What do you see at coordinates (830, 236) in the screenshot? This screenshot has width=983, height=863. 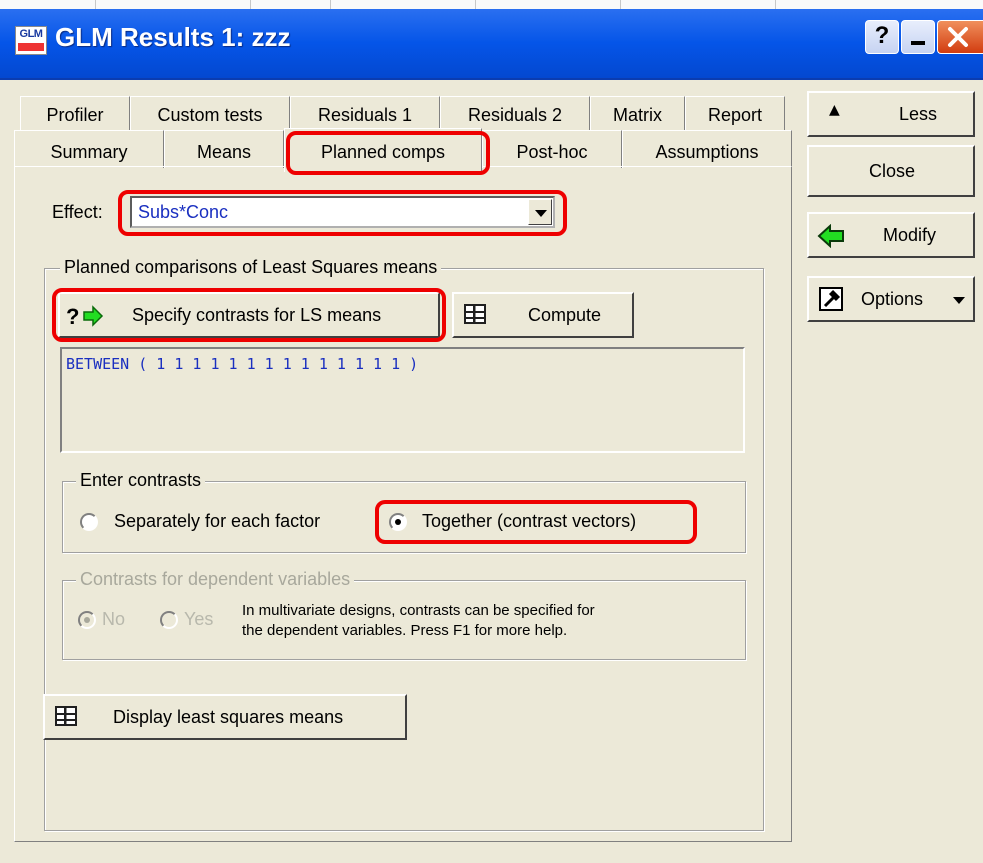 I see `green-back-arrow-icon` at bounding box center [830, 236].